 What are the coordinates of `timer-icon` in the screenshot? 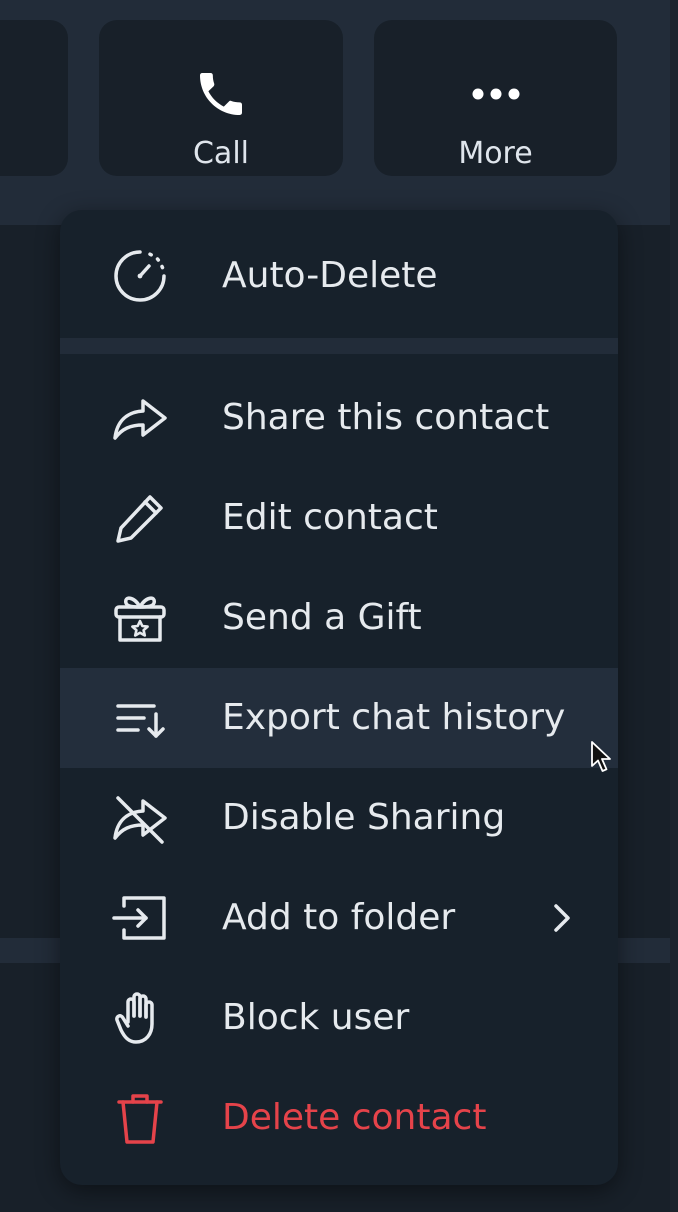 It's located at (140, 276).